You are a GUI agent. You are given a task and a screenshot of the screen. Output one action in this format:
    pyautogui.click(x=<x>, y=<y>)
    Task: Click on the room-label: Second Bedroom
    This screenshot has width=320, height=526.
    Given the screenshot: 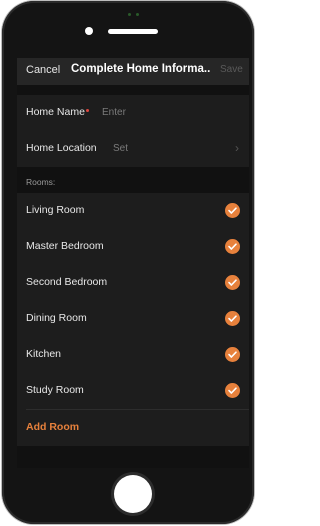 What is the action you would take?
    pyautogui.click(x=67, y=282)
    